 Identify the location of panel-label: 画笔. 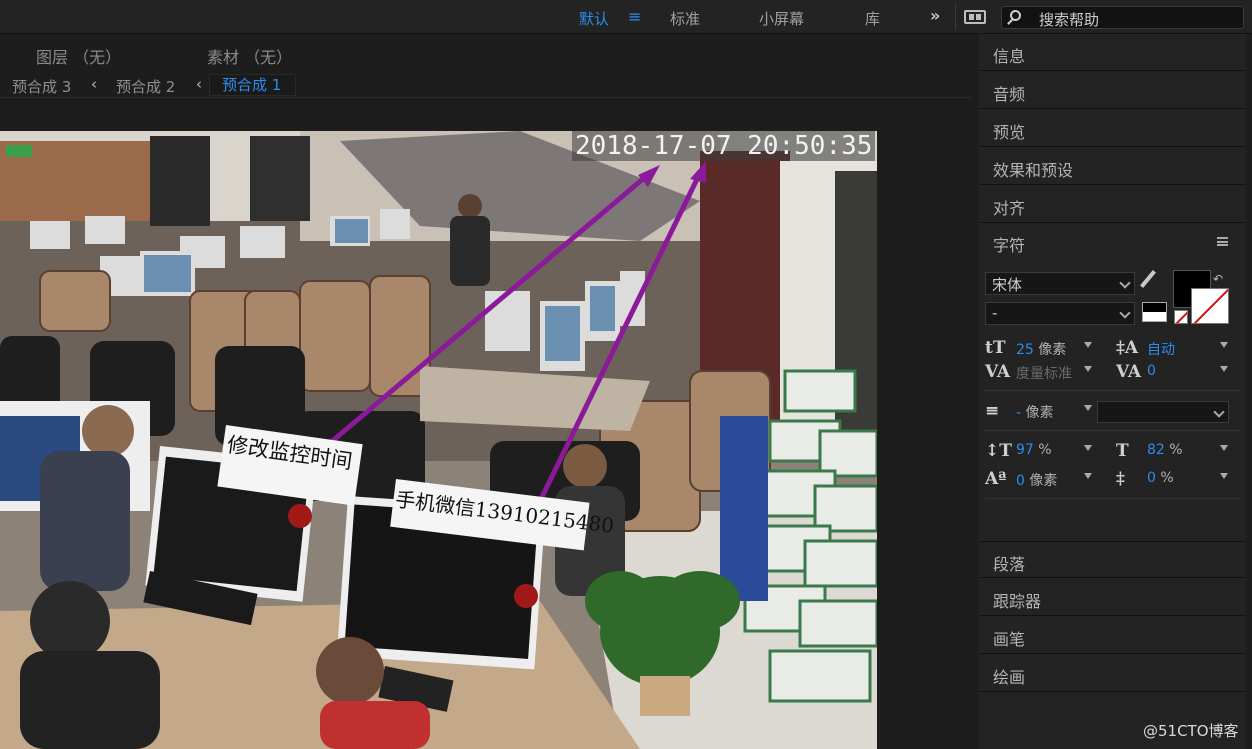
(1009, 639).